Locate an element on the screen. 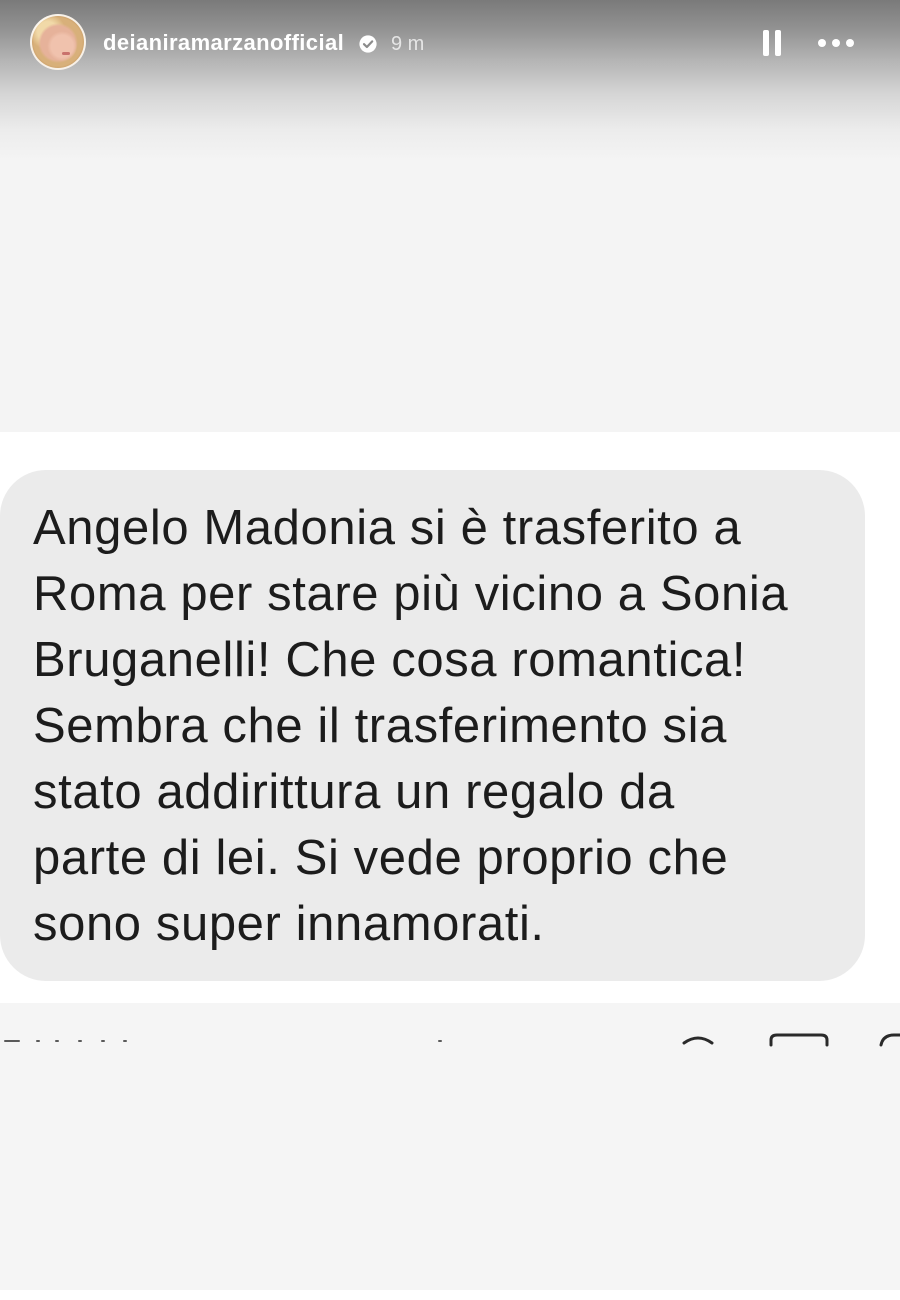 The image size is (900, 1300). verified-badge-icon is located at coordinates (368, 44).